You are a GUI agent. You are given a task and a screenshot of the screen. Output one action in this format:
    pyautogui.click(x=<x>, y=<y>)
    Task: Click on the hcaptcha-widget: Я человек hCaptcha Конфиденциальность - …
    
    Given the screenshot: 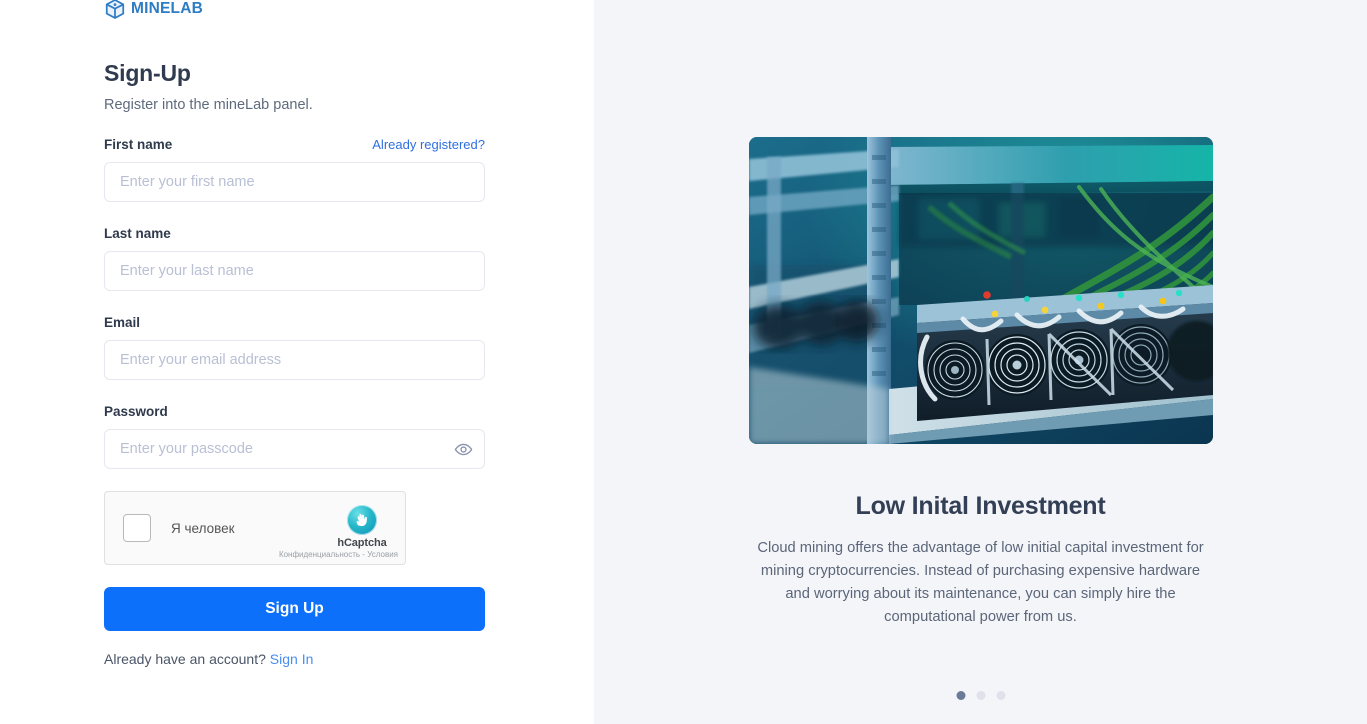 What is the action you would take?
    pyautogui.click(x=255, y=528)
    